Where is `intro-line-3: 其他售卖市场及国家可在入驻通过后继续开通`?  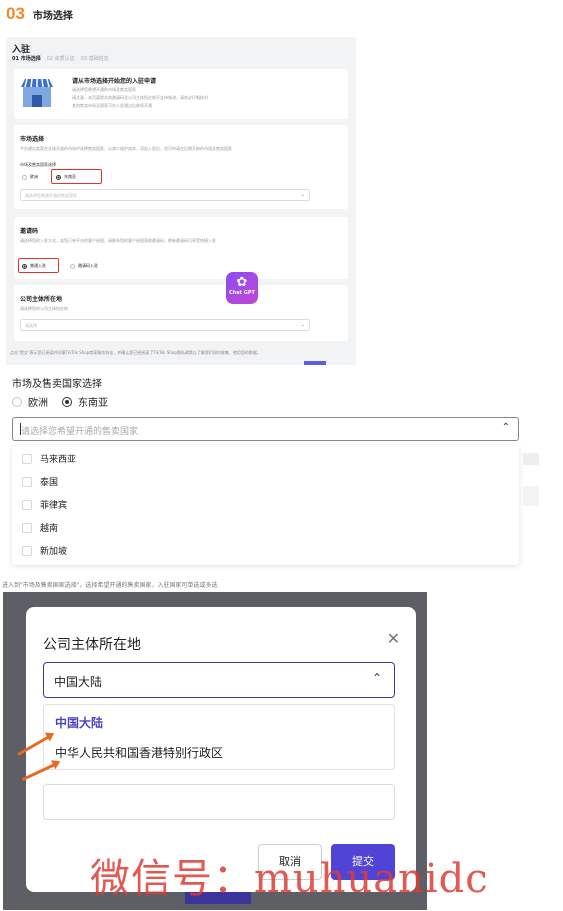 intro-line-3: 其他售卖市场及国家可在入驻通过后继续开通 is located at coordinates (112, 105).